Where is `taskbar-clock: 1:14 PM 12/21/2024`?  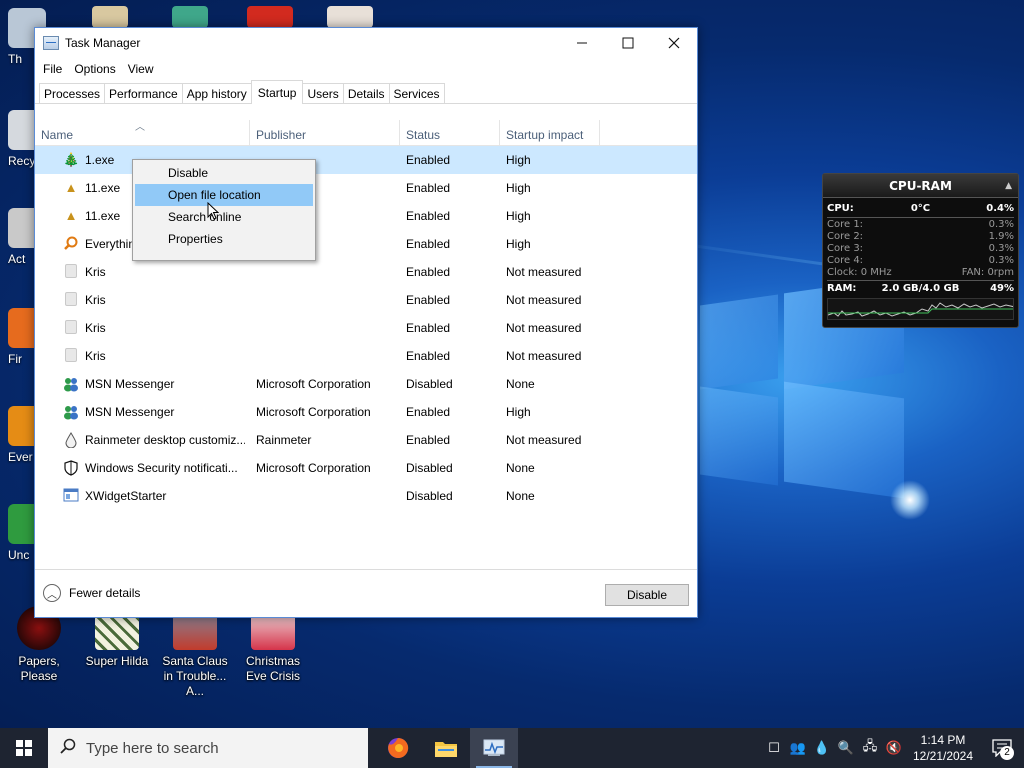
taskbar-clock: 1:14 PM 12/21/2024 is located at coordinates (943, 748).